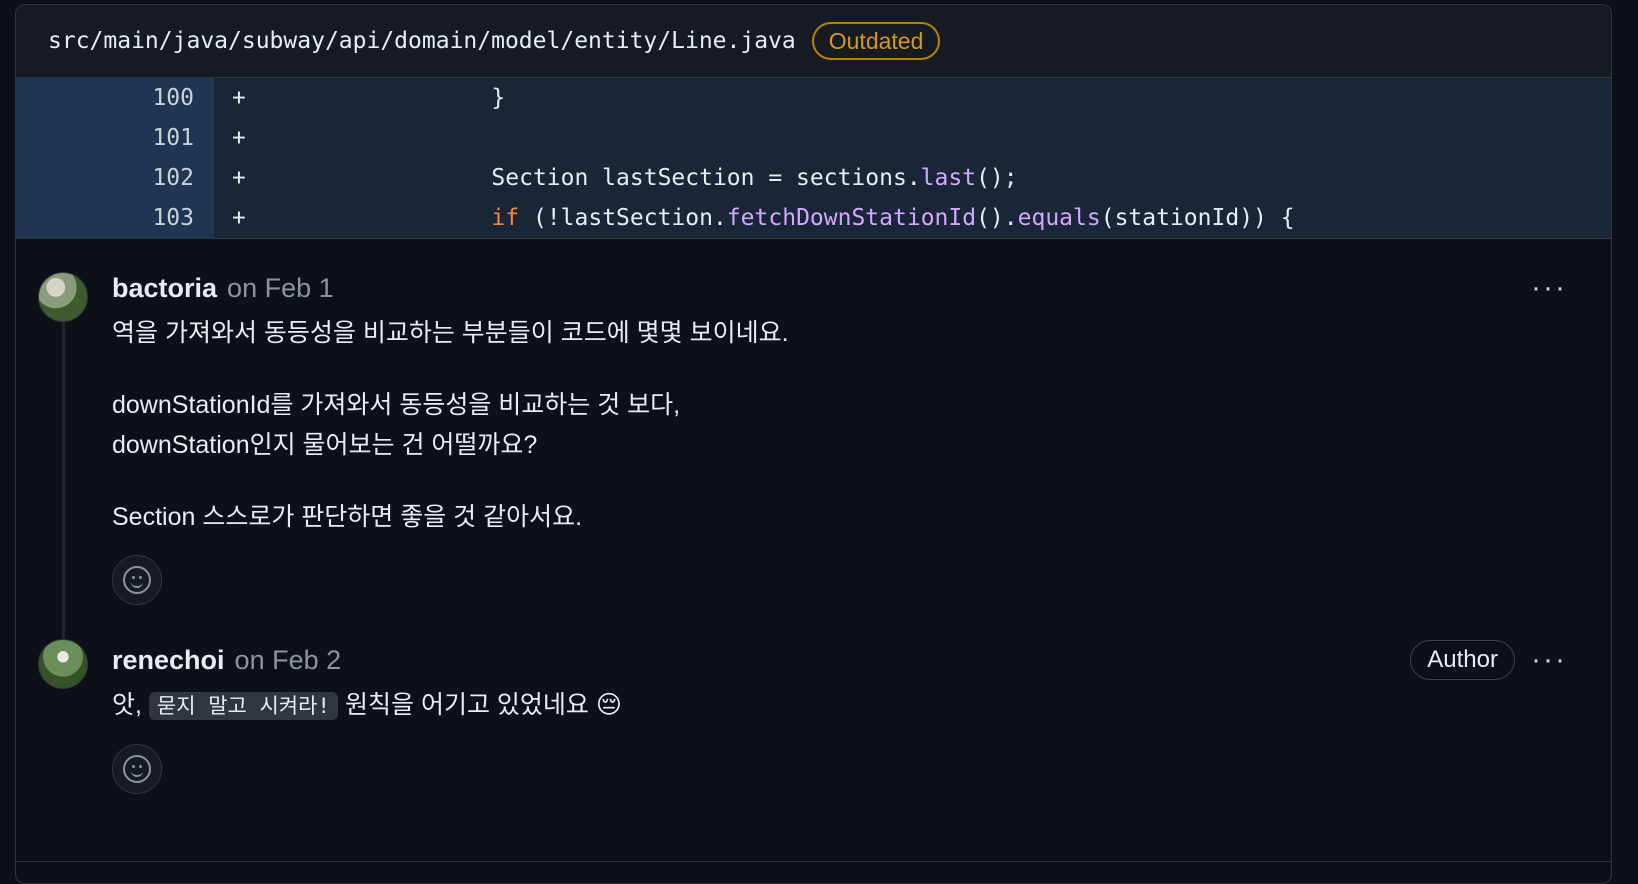 The height and width of the screenshot is (884, 1638). Describe the element at coordinates (115, 98) in the screenshot. I see `line-number: 100` at that location.